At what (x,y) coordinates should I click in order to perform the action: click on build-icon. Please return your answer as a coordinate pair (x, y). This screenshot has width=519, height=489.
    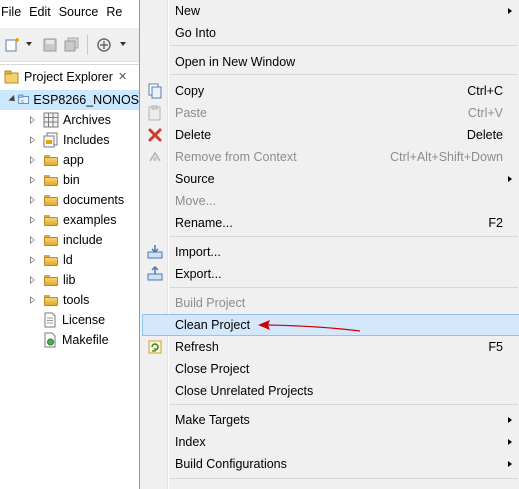
    Looking at the image, I should click on (104, 45).